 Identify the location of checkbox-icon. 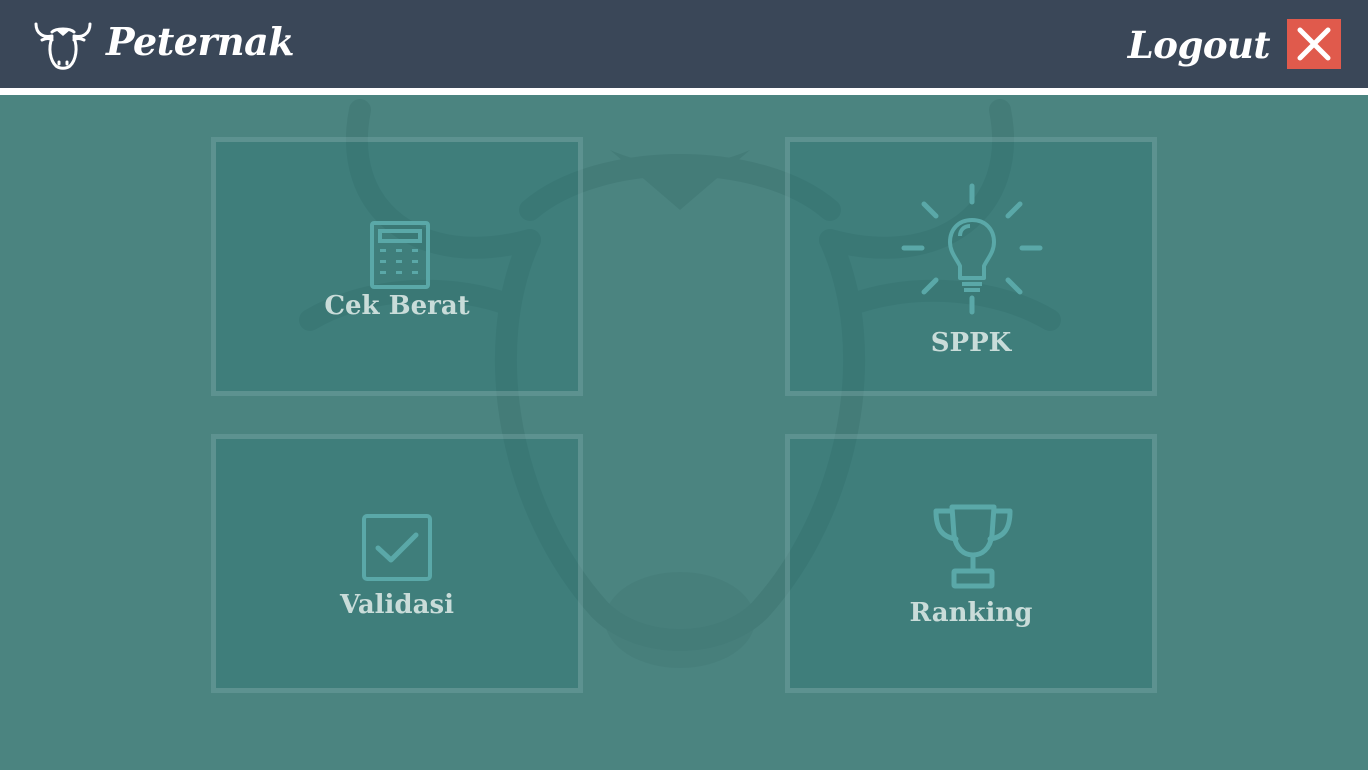
(397, 547).